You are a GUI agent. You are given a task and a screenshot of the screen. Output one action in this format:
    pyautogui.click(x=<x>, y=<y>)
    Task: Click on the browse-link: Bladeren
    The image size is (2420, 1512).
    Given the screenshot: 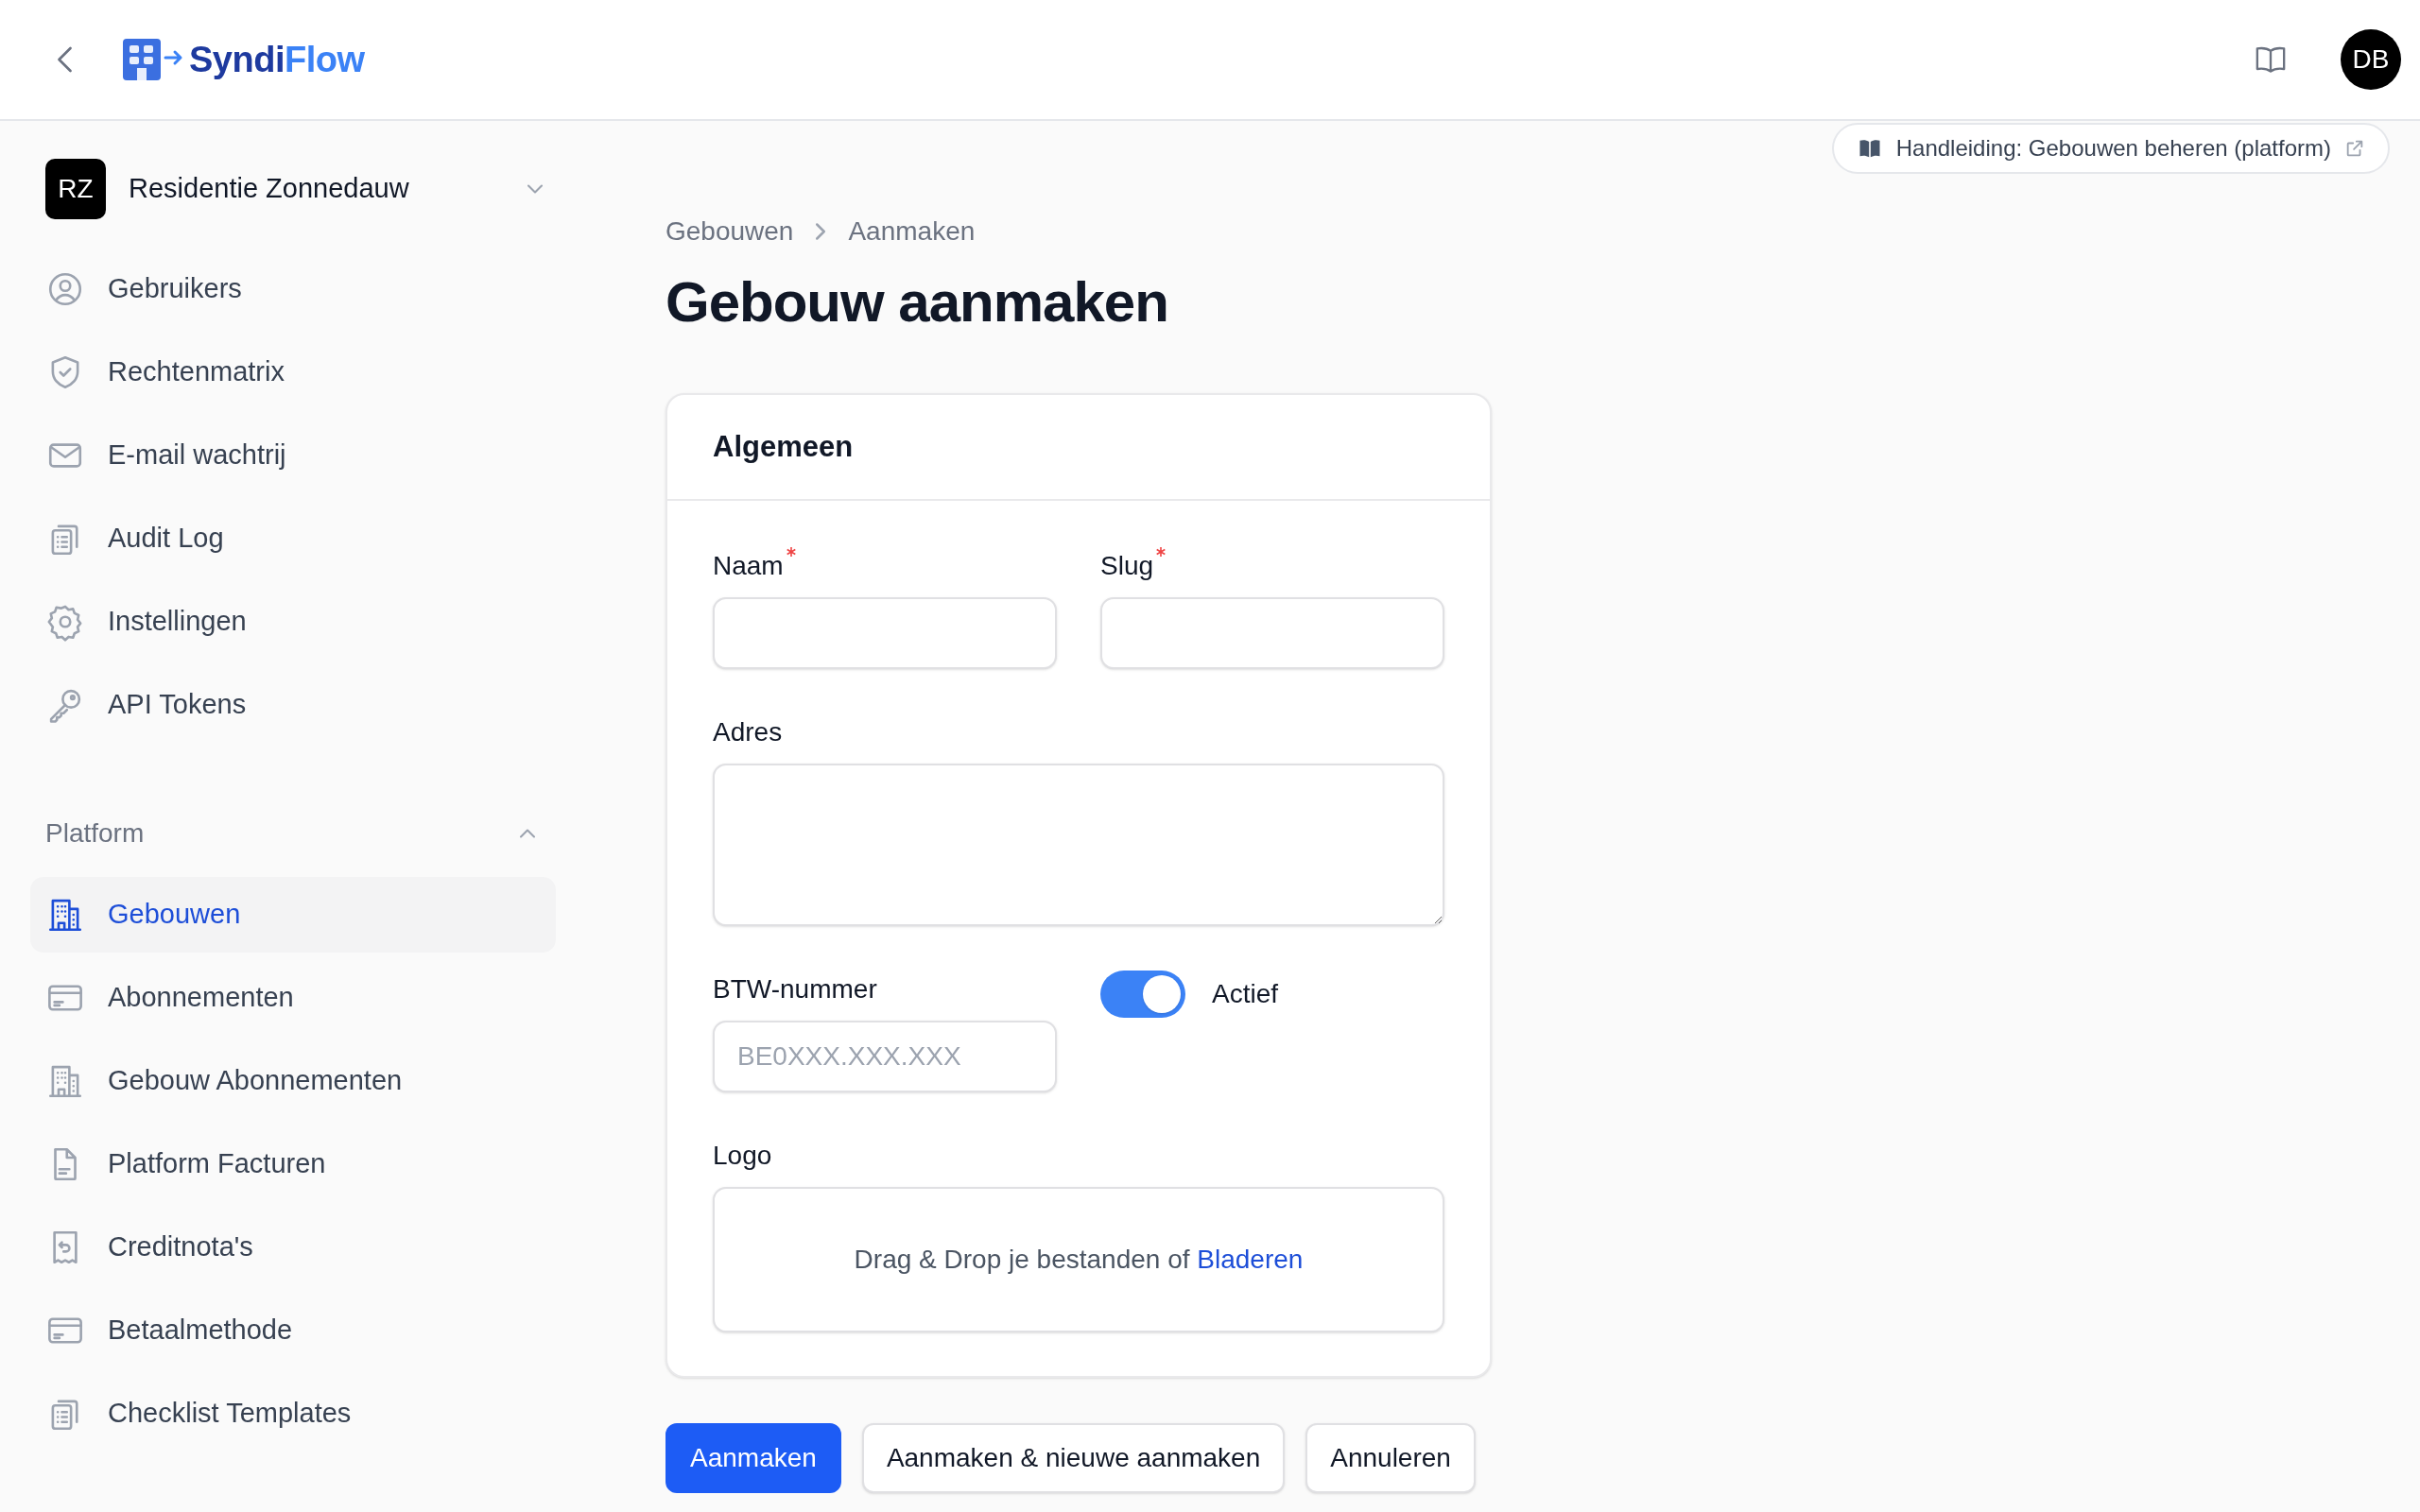 What is the action you would take?
    pyautogui.click(x=1250, y=1259)
    